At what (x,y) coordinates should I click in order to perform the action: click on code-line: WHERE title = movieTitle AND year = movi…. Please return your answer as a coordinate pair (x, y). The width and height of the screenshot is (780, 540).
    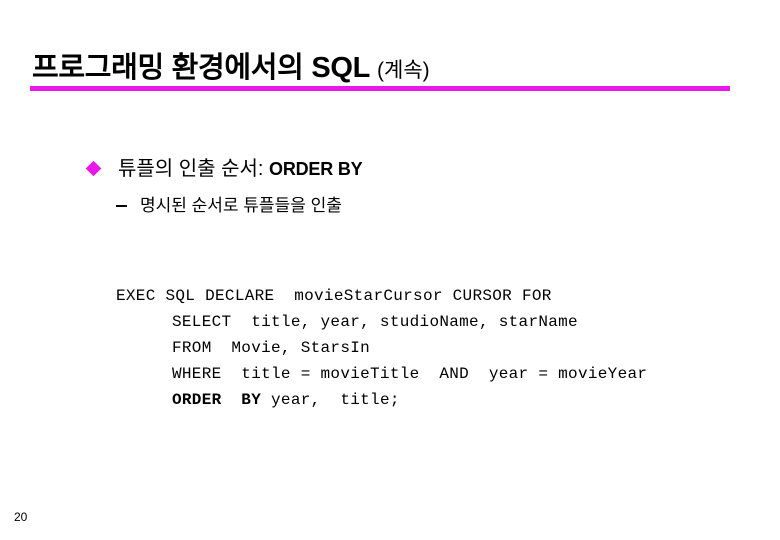
    Looking at the image, I should click on (426, 374).